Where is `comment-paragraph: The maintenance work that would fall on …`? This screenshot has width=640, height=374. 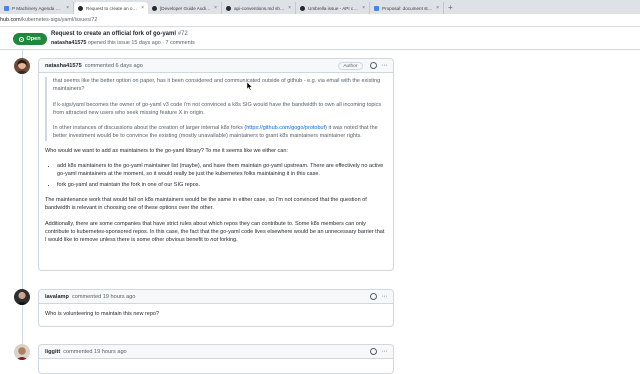
comment-paragraph: The maintenance work that would fall on … is located at coordinates (206, 204).